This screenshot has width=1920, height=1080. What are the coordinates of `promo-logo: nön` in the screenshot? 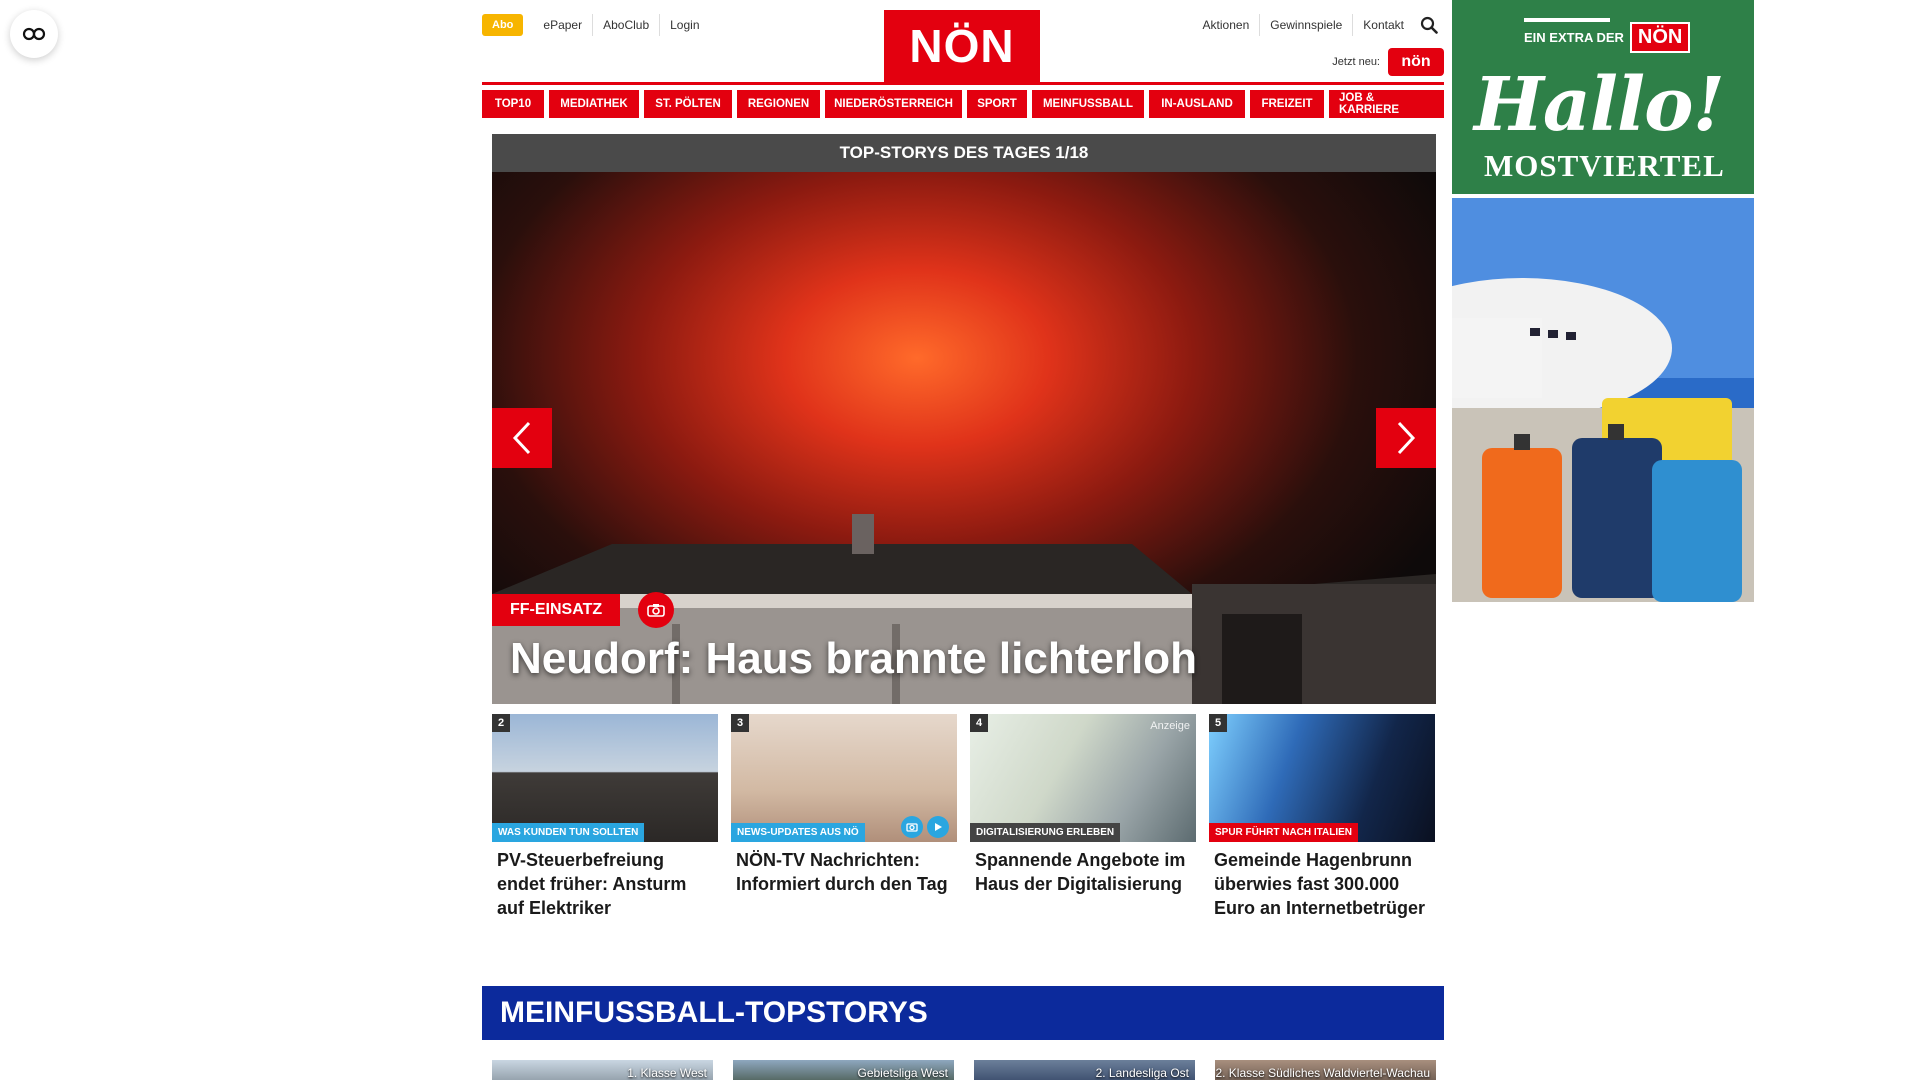 It's located at (1416, 62).